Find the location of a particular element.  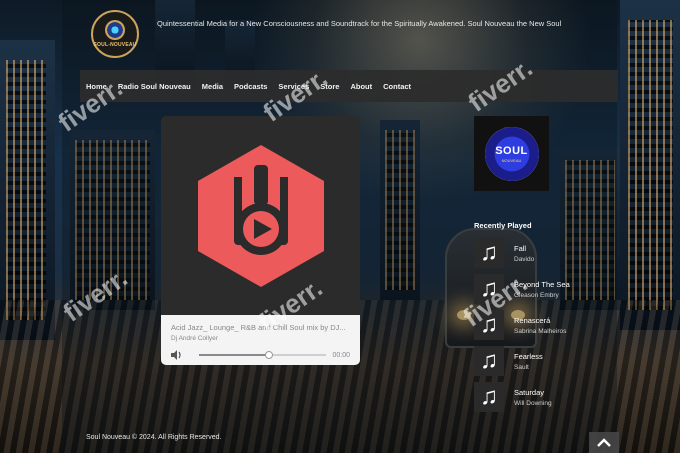

sidebar-logo-sub: NOUVEAU is located at coordinates (511, 160).